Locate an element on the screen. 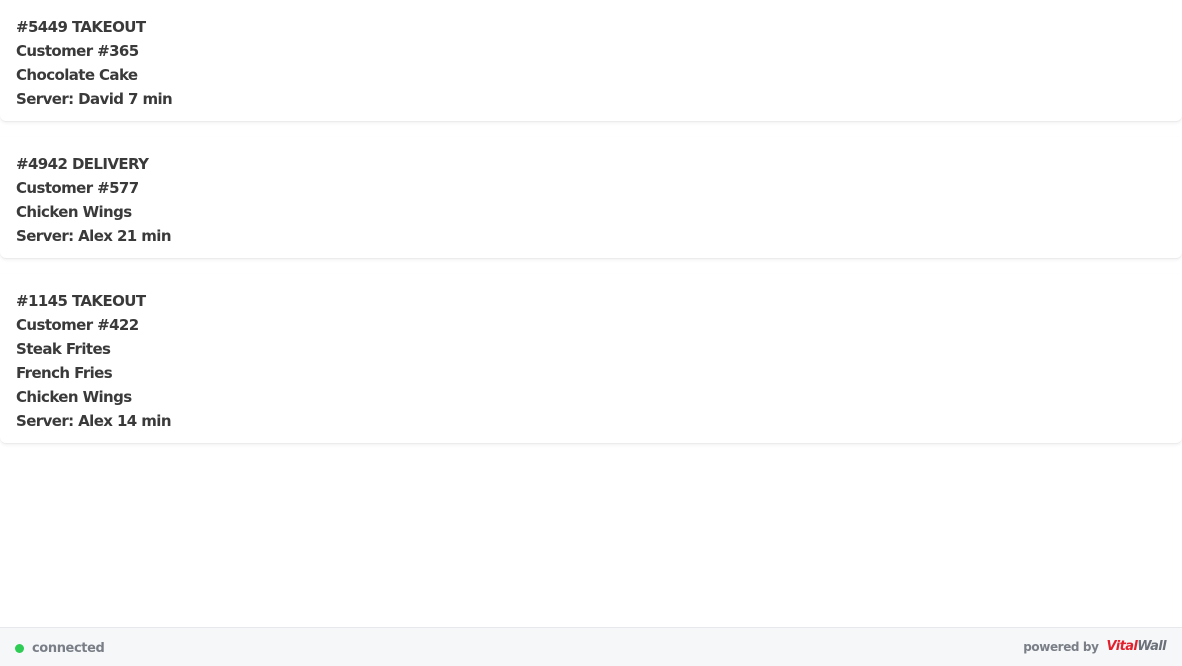  order-customer: Customer #422 is located at coordinates (77, 325).